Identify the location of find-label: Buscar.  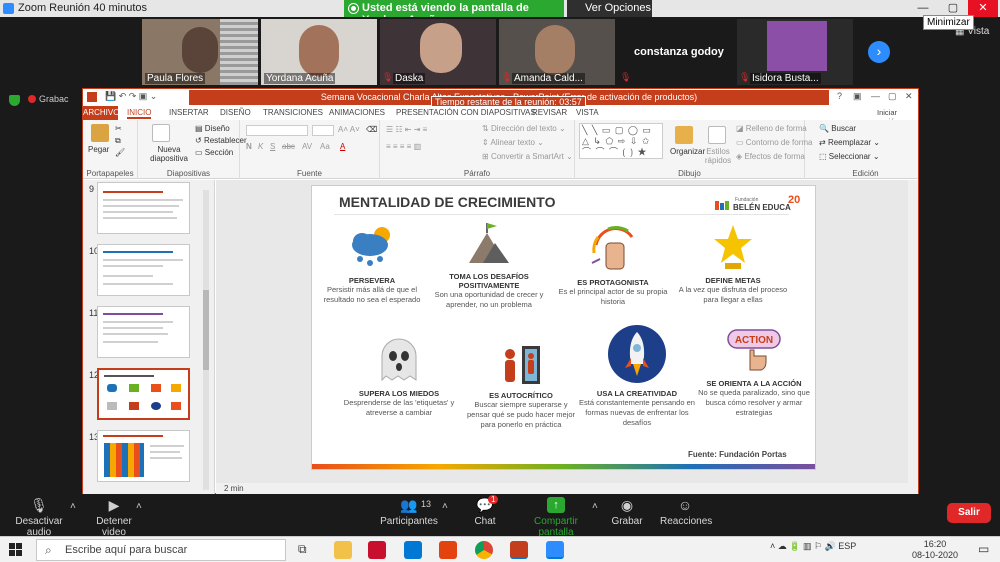
(844, 128).